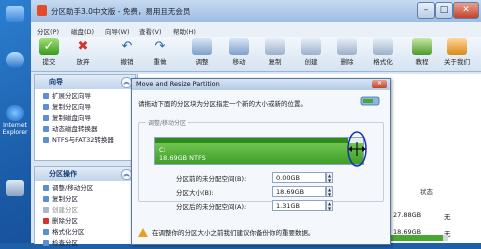  What do you see at coordinates (202, 46) in the screenshot?
I see `adjust-icon` at bounding box center [202, 46].